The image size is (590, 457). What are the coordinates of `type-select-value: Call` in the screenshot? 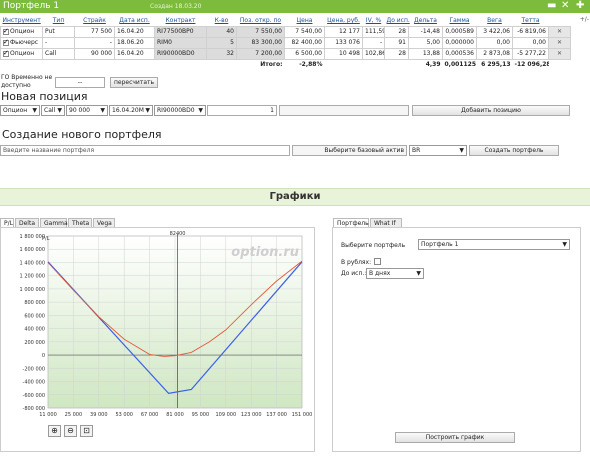 It's located at (50, 110).